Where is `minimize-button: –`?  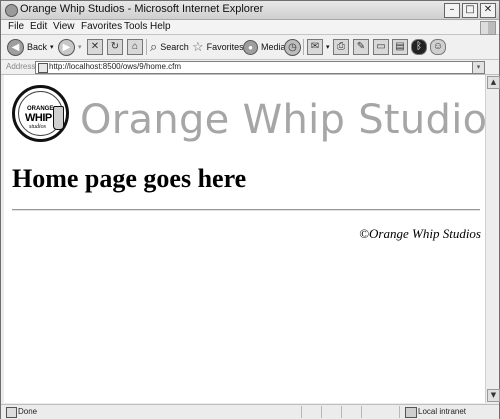 minimize-button: – is located at coordinates (452, 10).